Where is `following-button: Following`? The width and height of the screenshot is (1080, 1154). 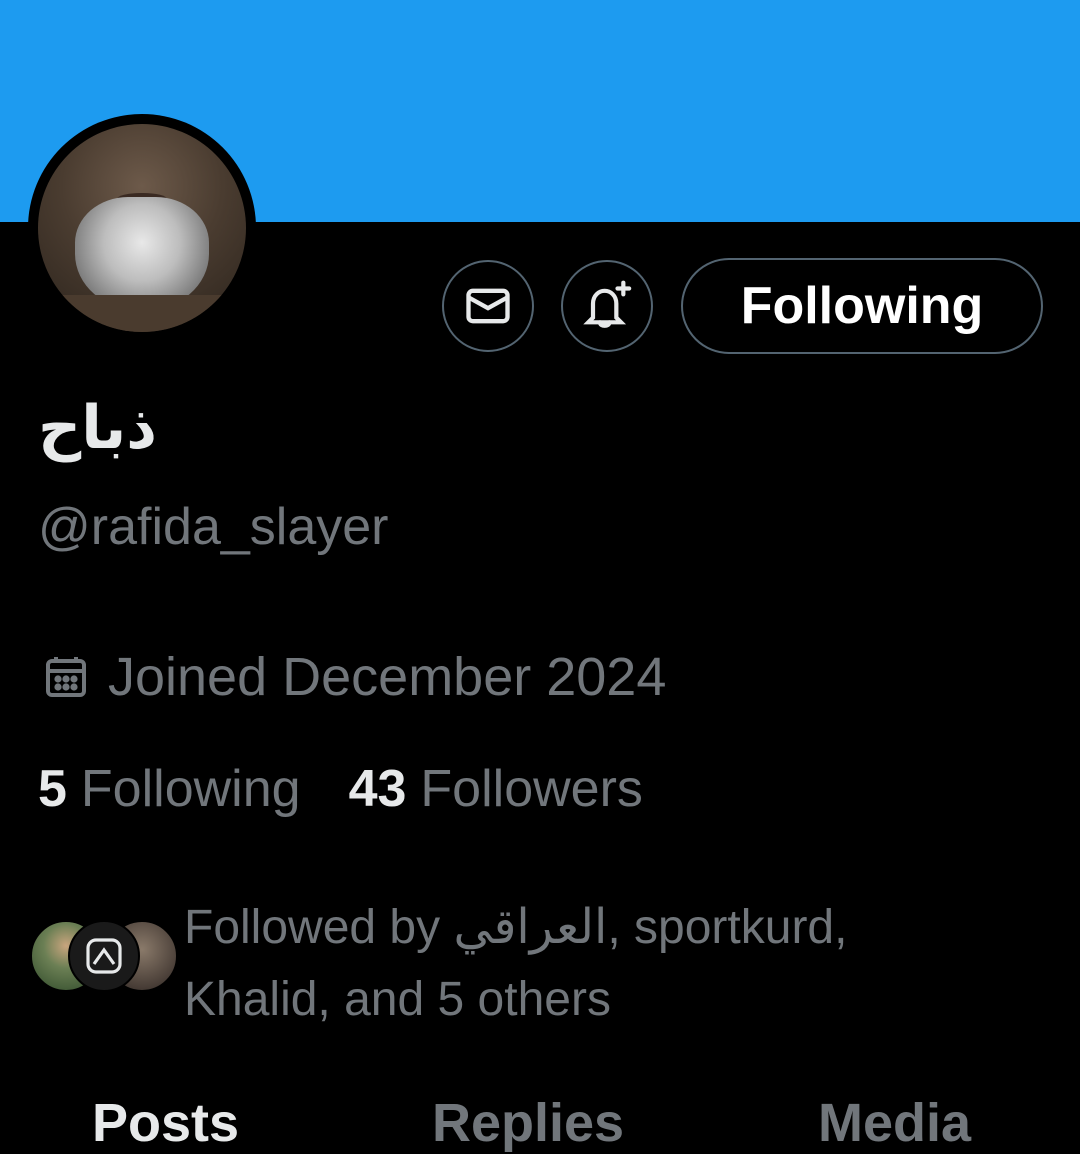
following-button: Following is located at coordinates (862, 306).